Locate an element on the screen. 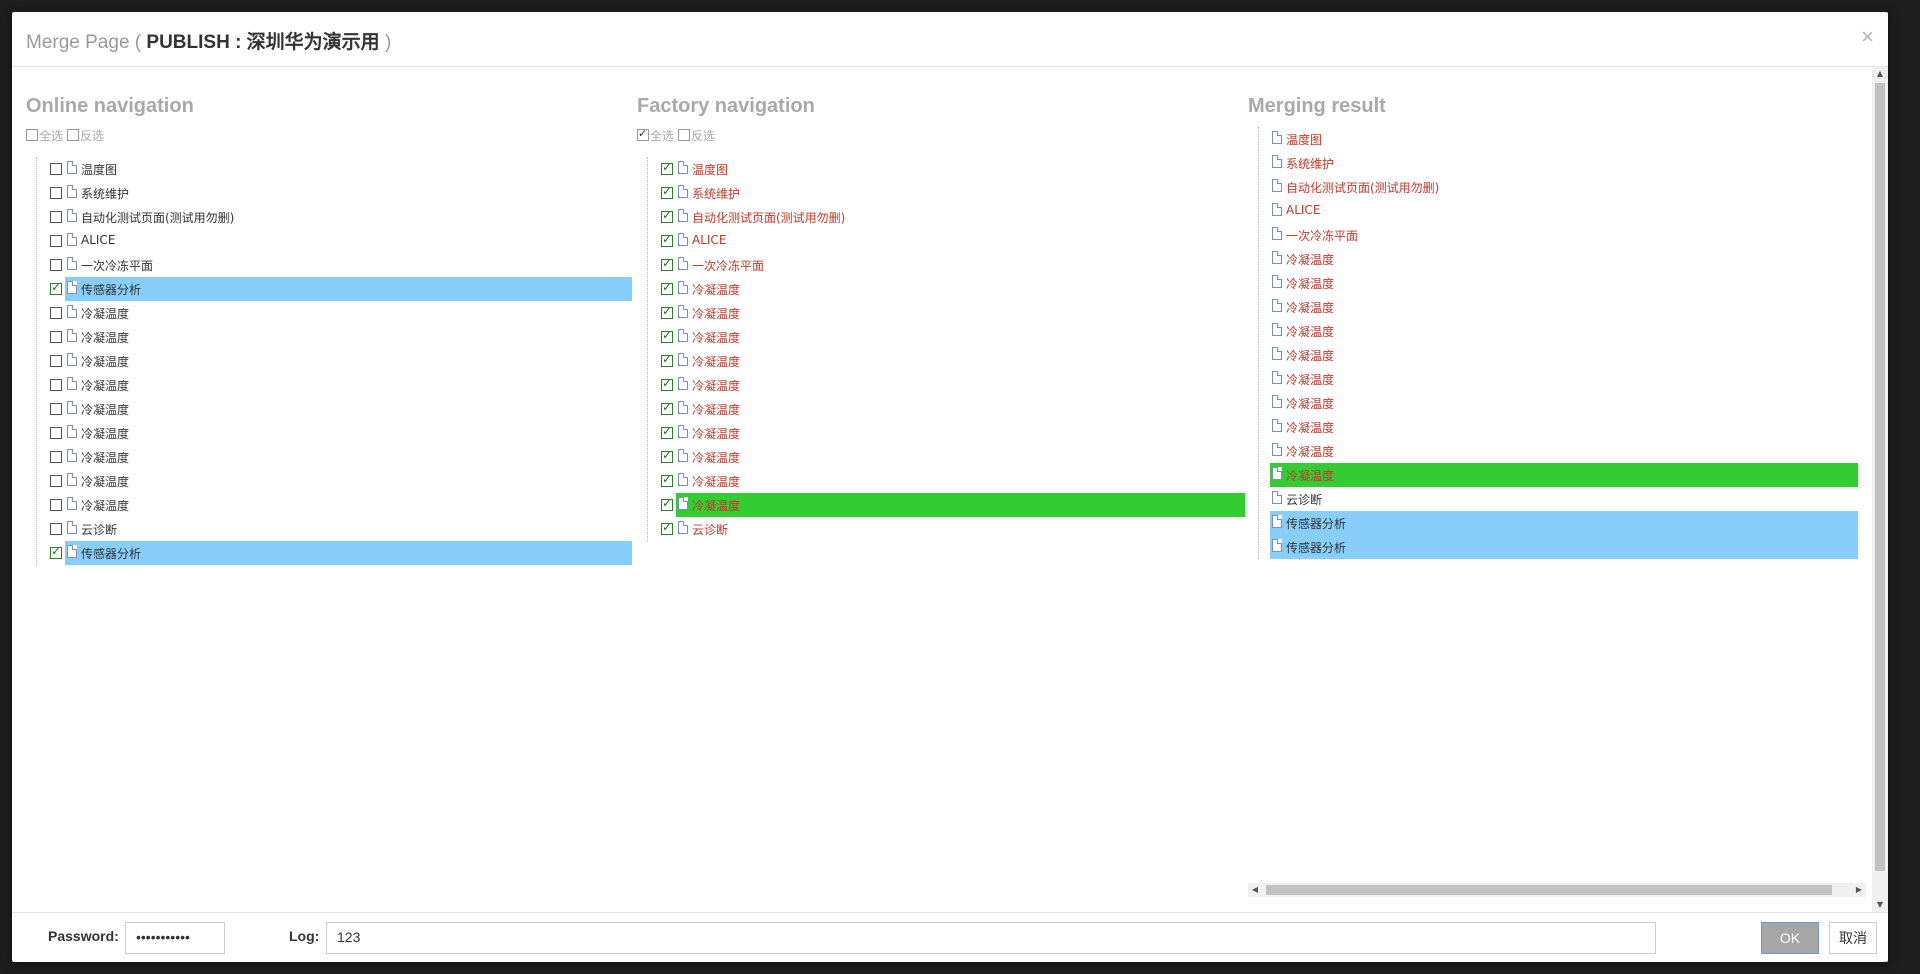  password-field: ••••••••••• is located at coordinates (175, 938).